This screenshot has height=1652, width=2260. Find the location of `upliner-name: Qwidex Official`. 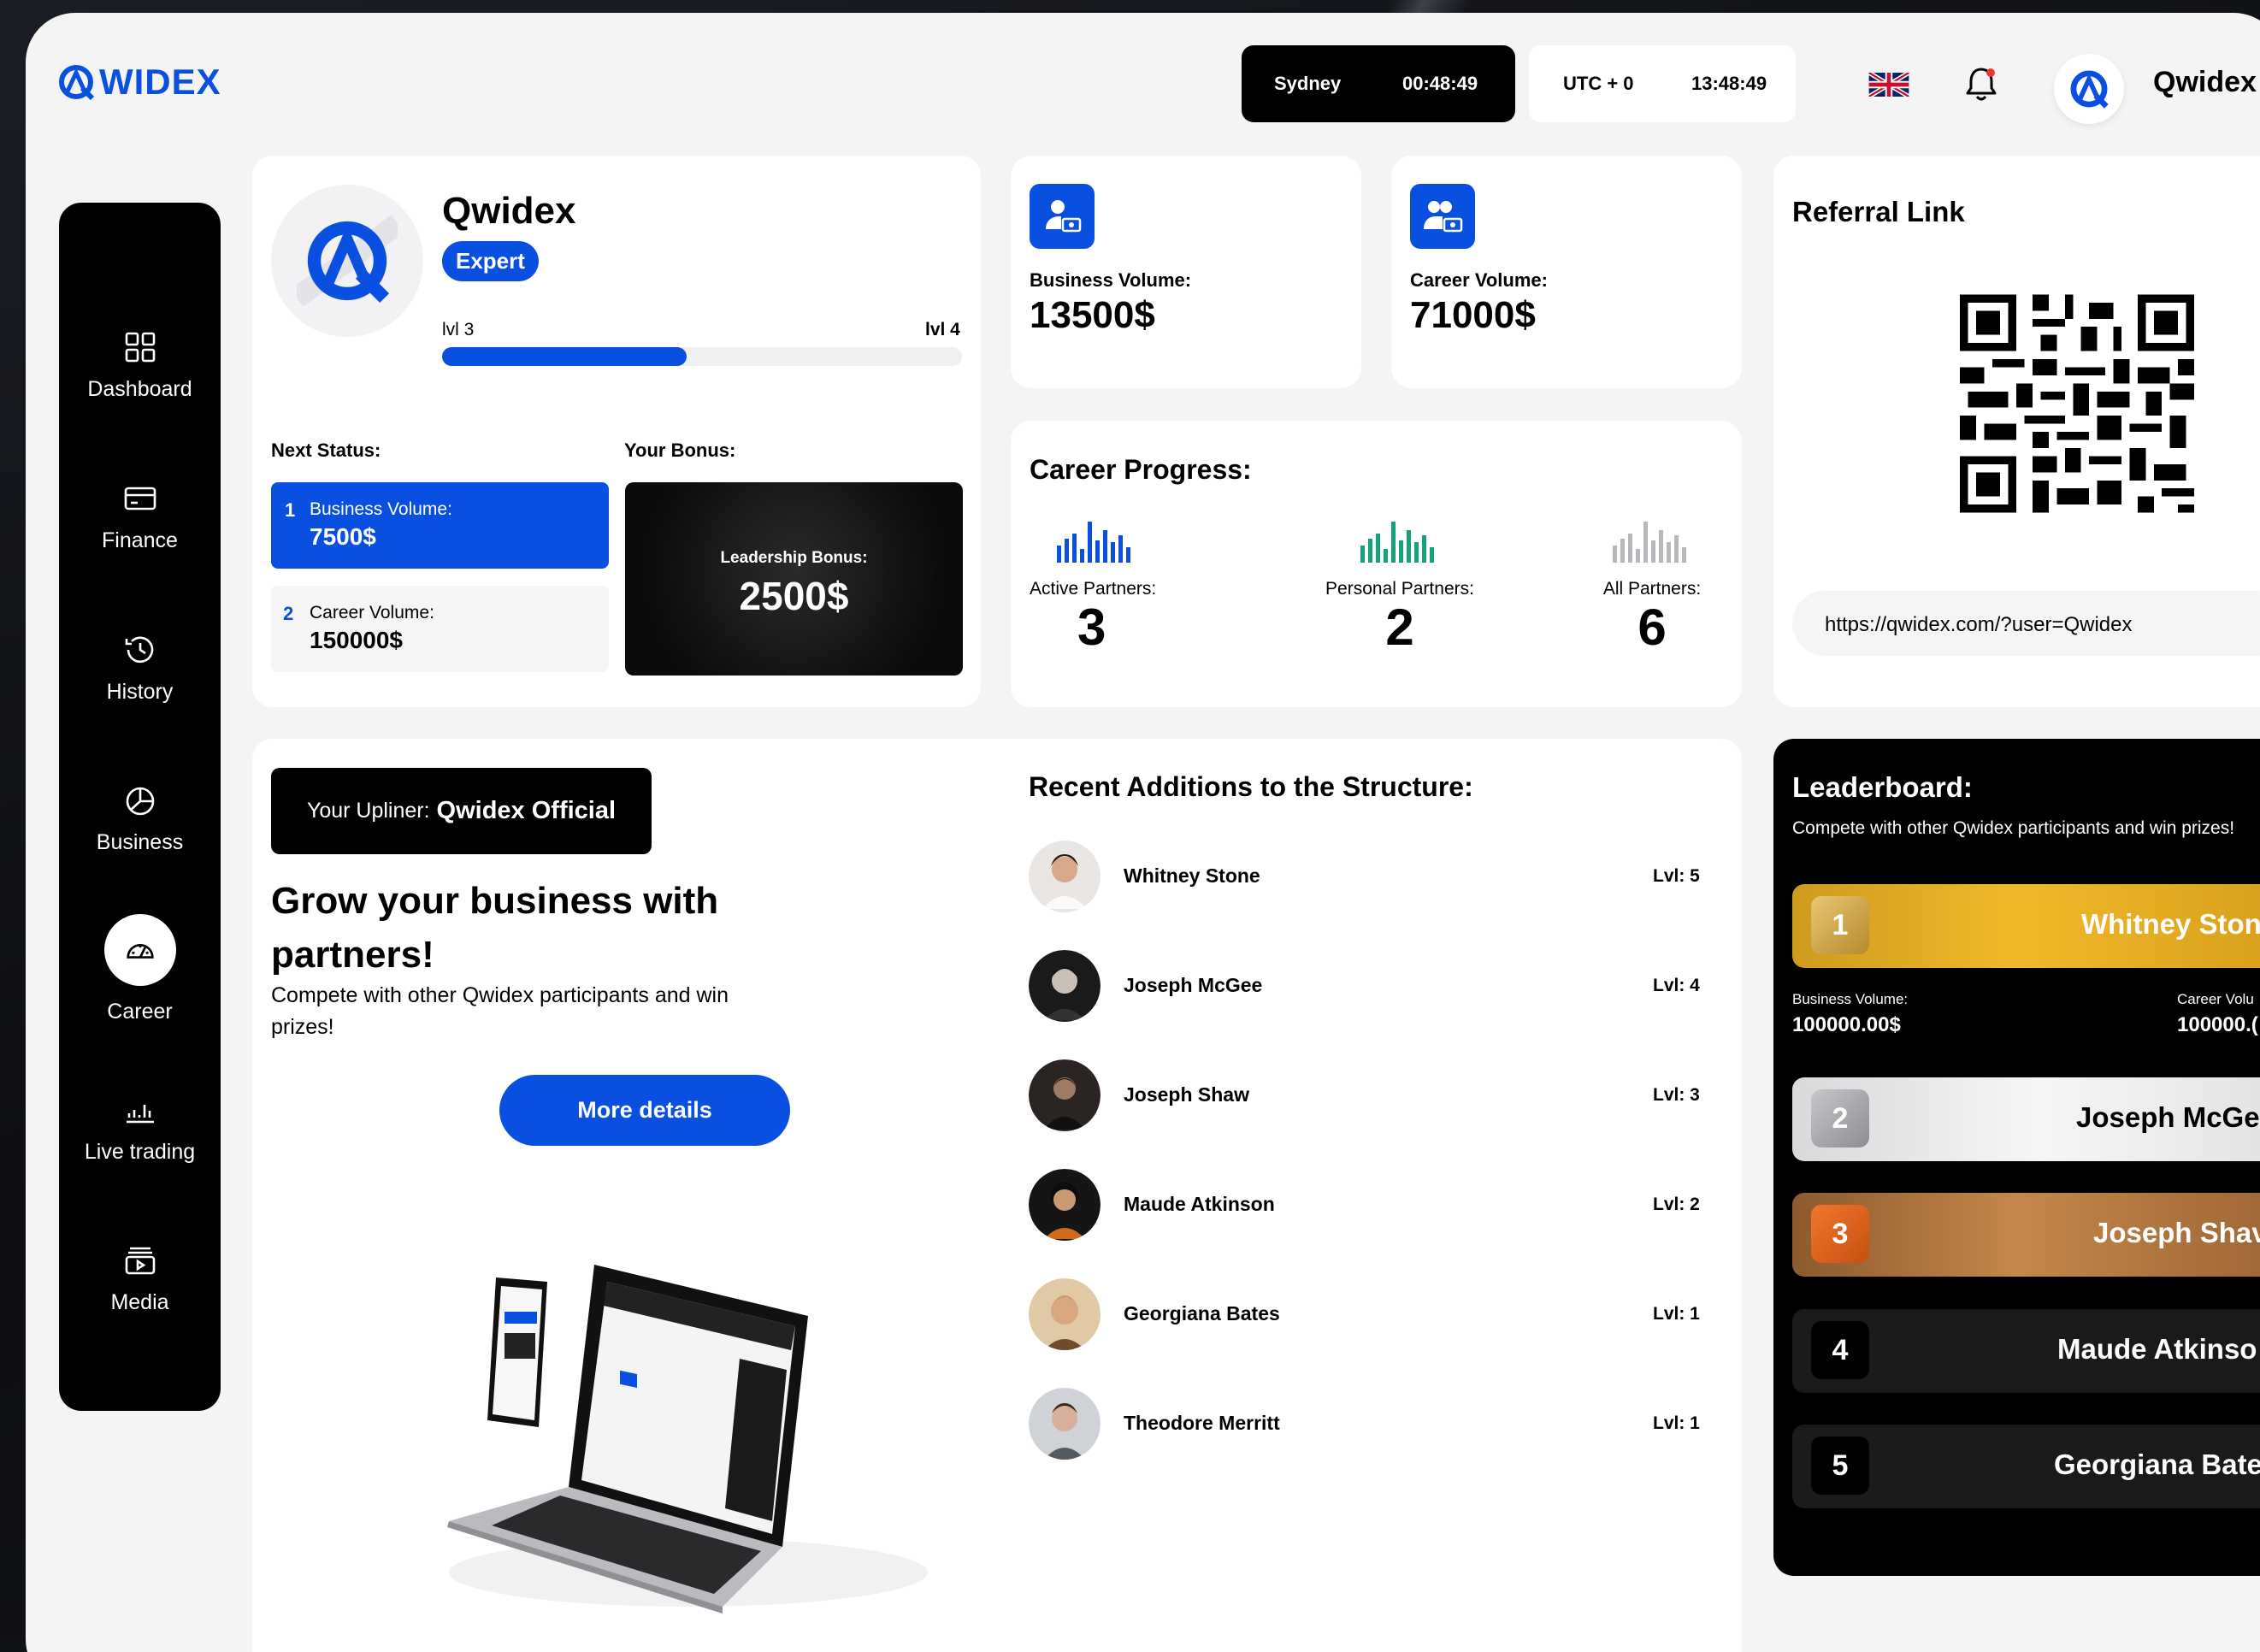

upliner-name: Qwidex Official is located at coordinates (527, 811).